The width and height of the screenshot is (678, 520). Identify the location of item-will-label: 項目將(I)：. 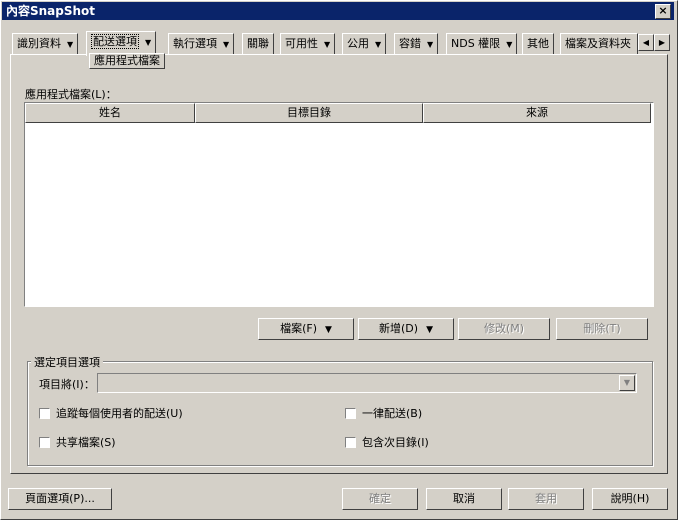
(67, 384).